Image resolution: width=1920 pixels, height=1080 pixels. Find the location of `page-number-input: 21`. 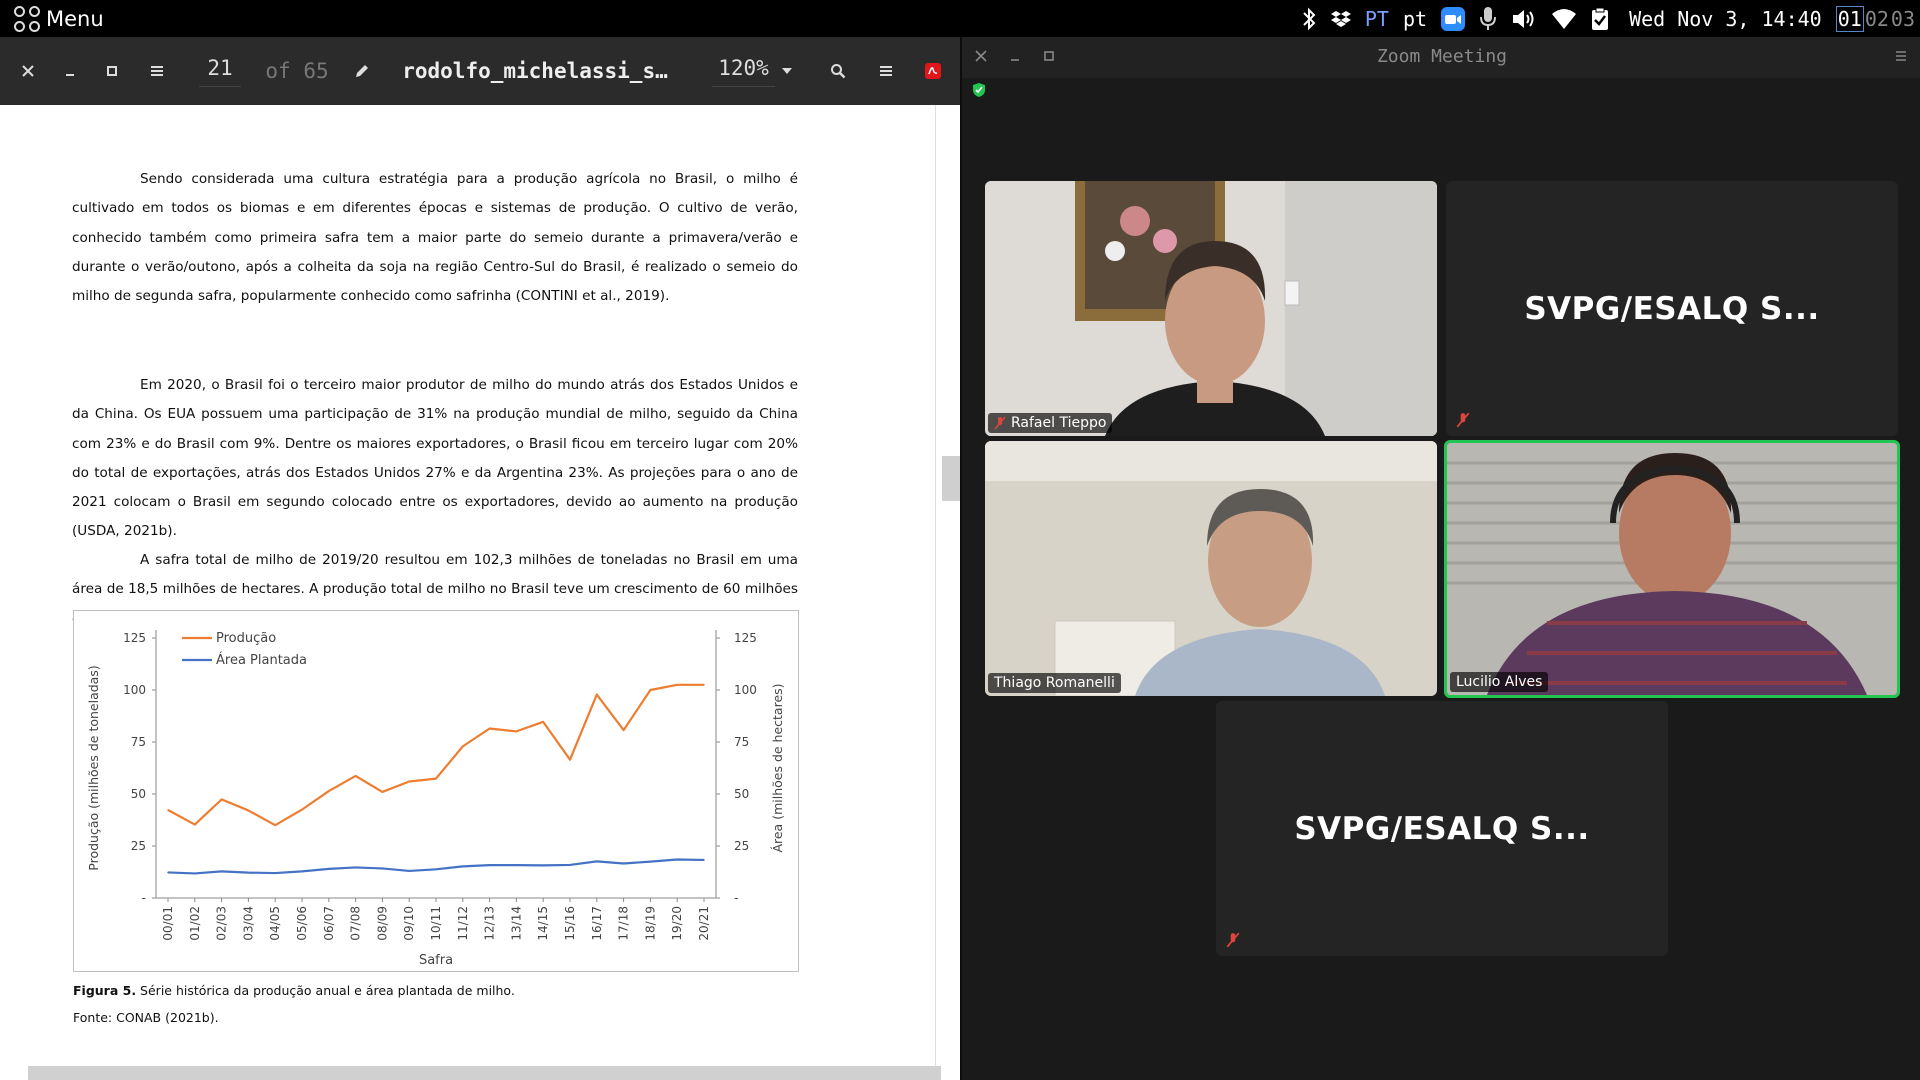

page-number-input: 21 is located at coordinates (220, 71).